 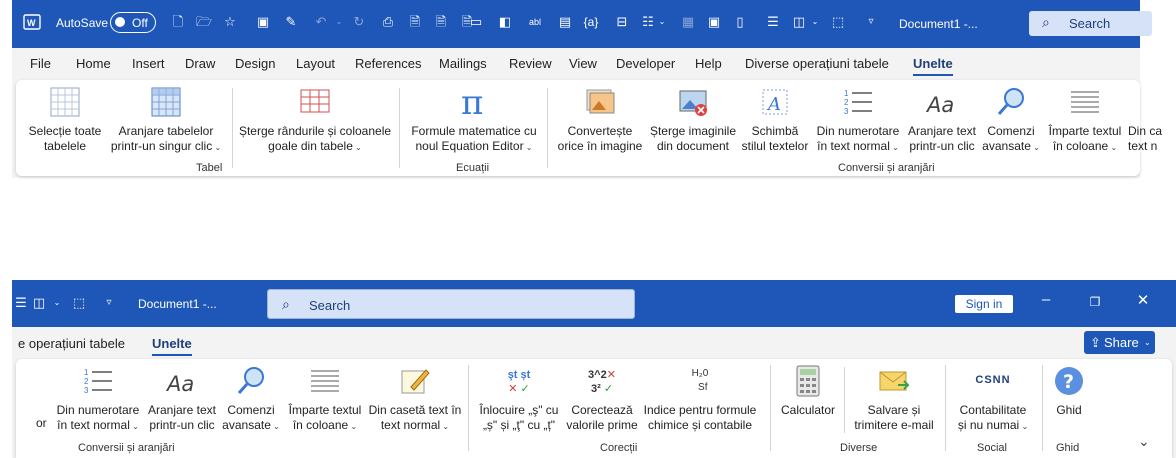 I want to click on undo-dropdown-icon: ⌄, so click(x=339, y=22).